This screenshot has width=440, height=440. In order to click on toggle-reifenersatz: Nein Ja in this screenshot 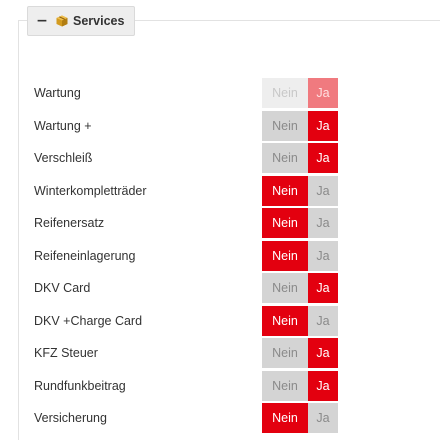, I will do `click(300, 223)`.